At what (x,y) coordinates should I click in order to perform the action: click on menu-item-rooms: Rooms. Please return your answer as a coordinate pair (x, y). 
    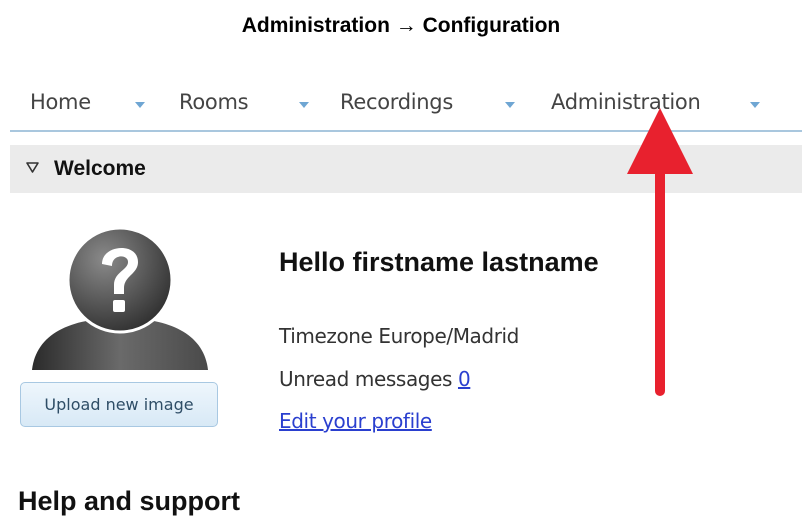
    Looking at the image, I should click on (214, 102).